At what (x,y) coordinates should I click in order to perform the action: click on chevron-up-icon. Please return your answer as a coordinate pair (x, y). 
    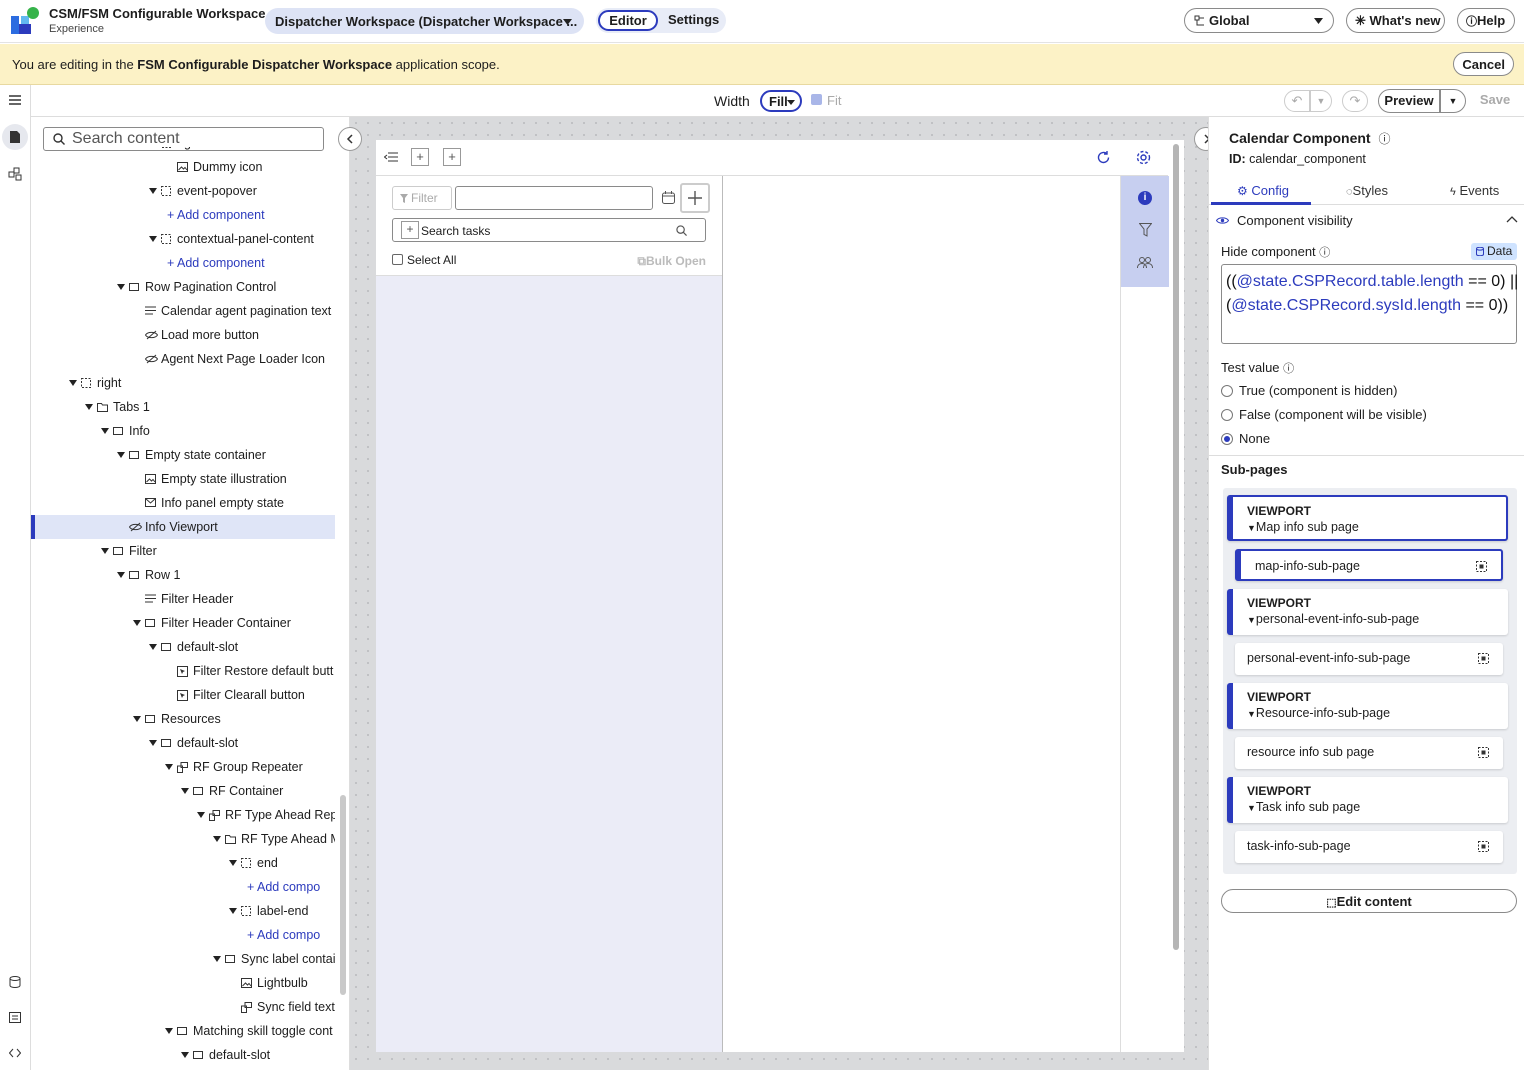
    Looking at the image, I should click on (1512, 219).